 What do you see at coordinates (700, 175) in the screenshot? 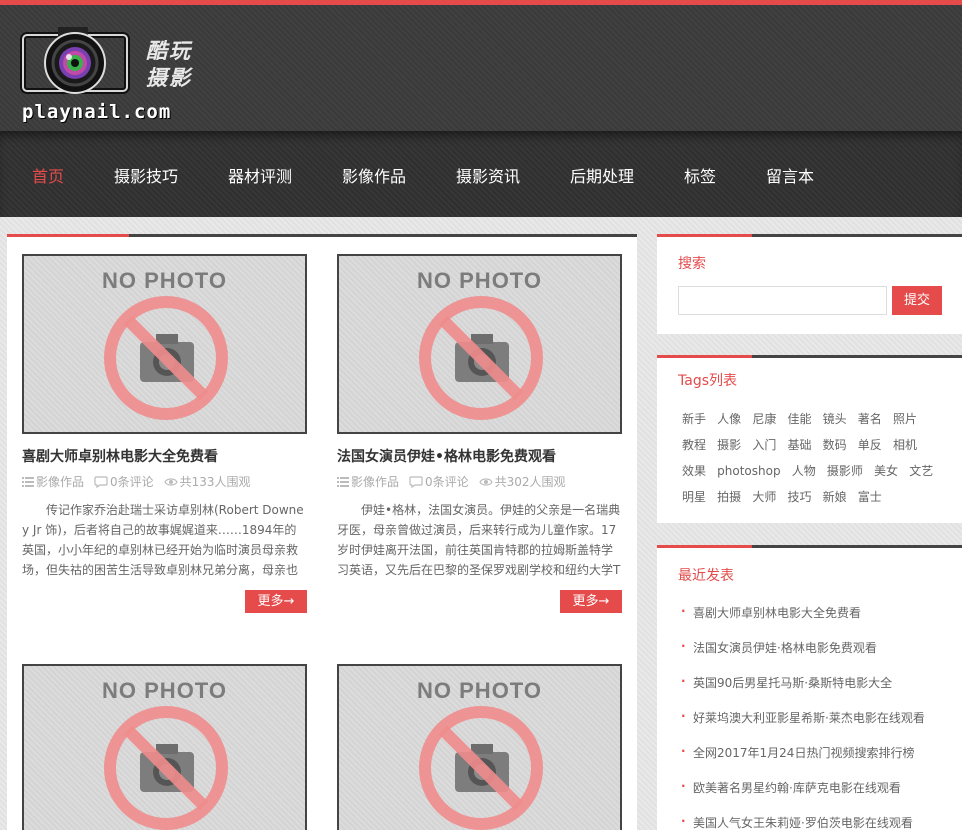
I see `nav-item-tags: 标签` at bounding box center [700, 175].